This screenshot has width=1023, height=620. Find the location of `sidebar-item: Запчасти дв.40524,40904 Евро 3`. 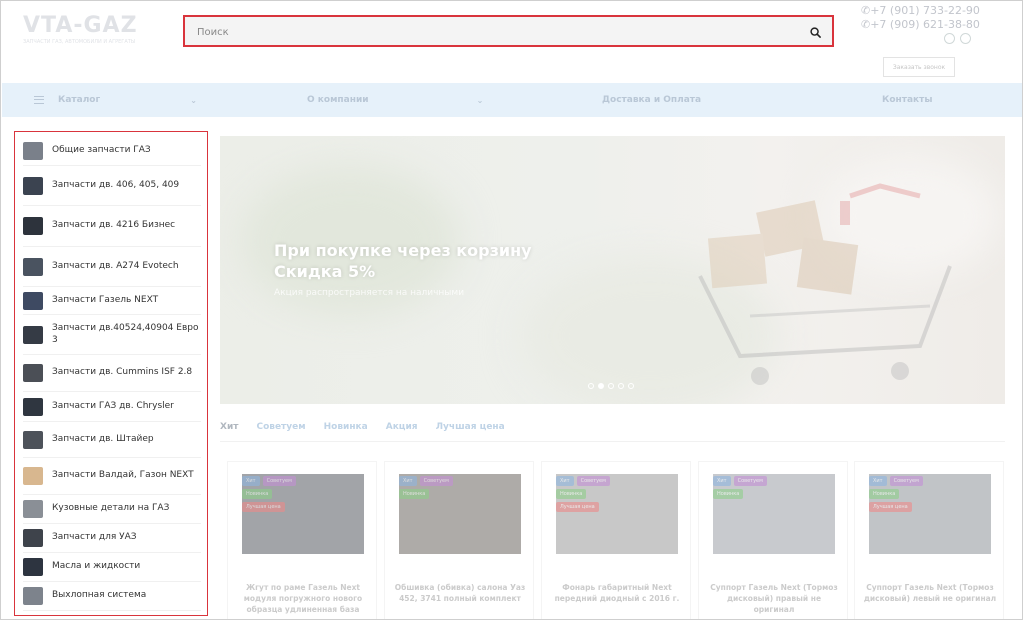

sidebar-item: Запчасти дв.40524,40904 Евро 3 is located at coordinates (112, 335).